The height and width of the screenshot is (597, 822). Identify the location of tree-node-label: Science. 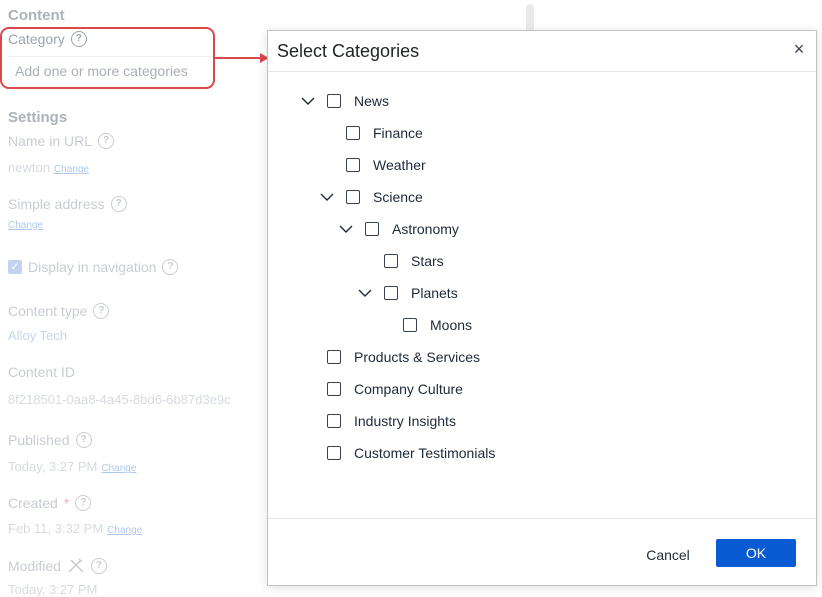
(398, 197).